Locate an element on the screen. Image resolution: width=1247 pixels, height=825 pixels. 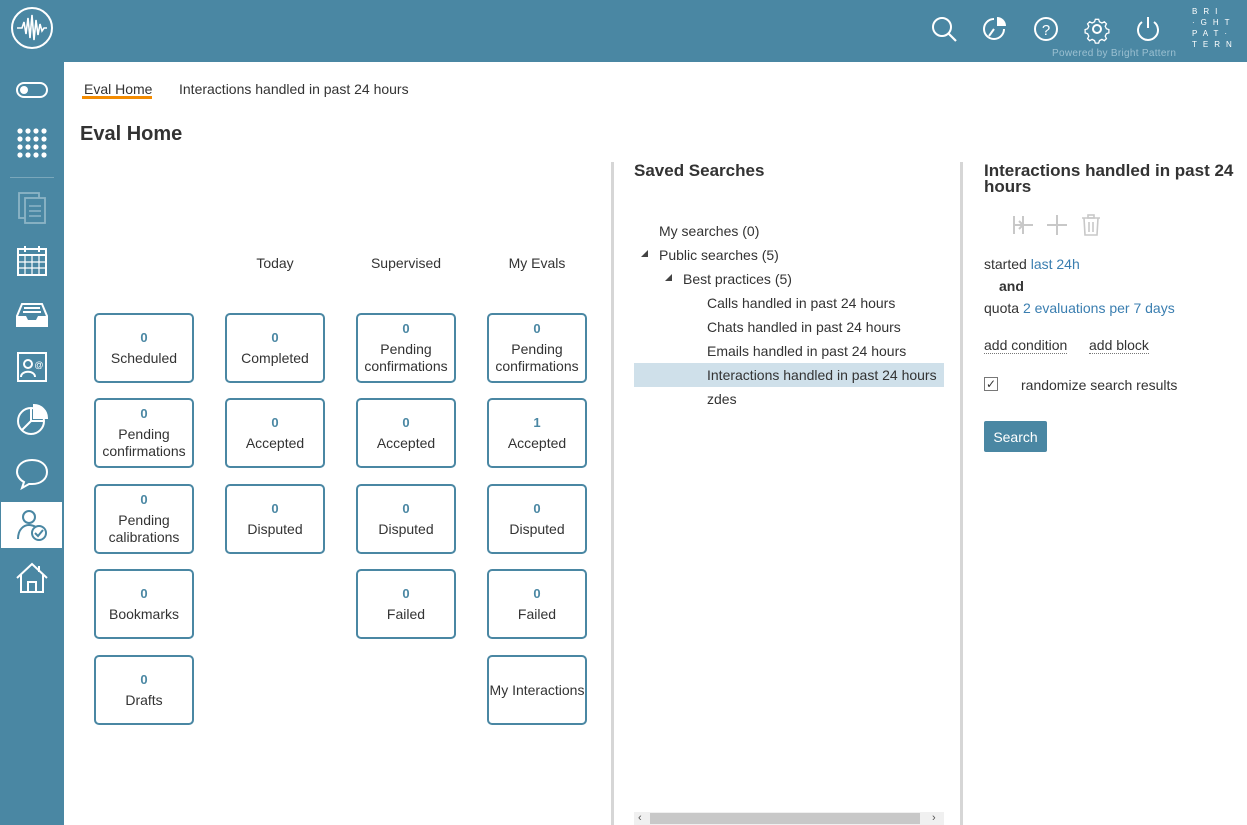
tab-eval-home: Eval Home is located at coordinates (118, 89).